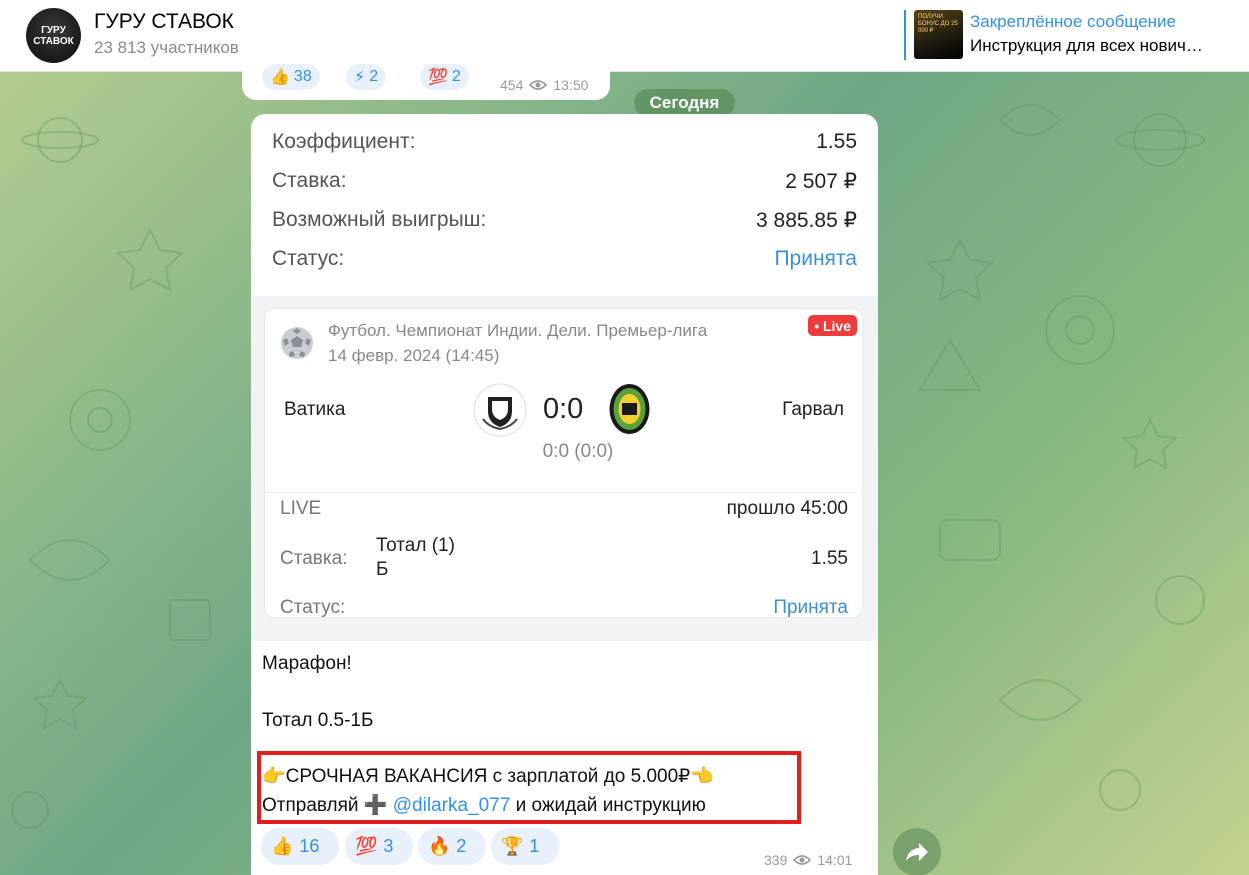 The height and width of the screenshot is (875, 1249). What do you see at coordinates (301, 508) in the screenshot?
I see `live-label: LIVE` at bounding box center [301, 508].